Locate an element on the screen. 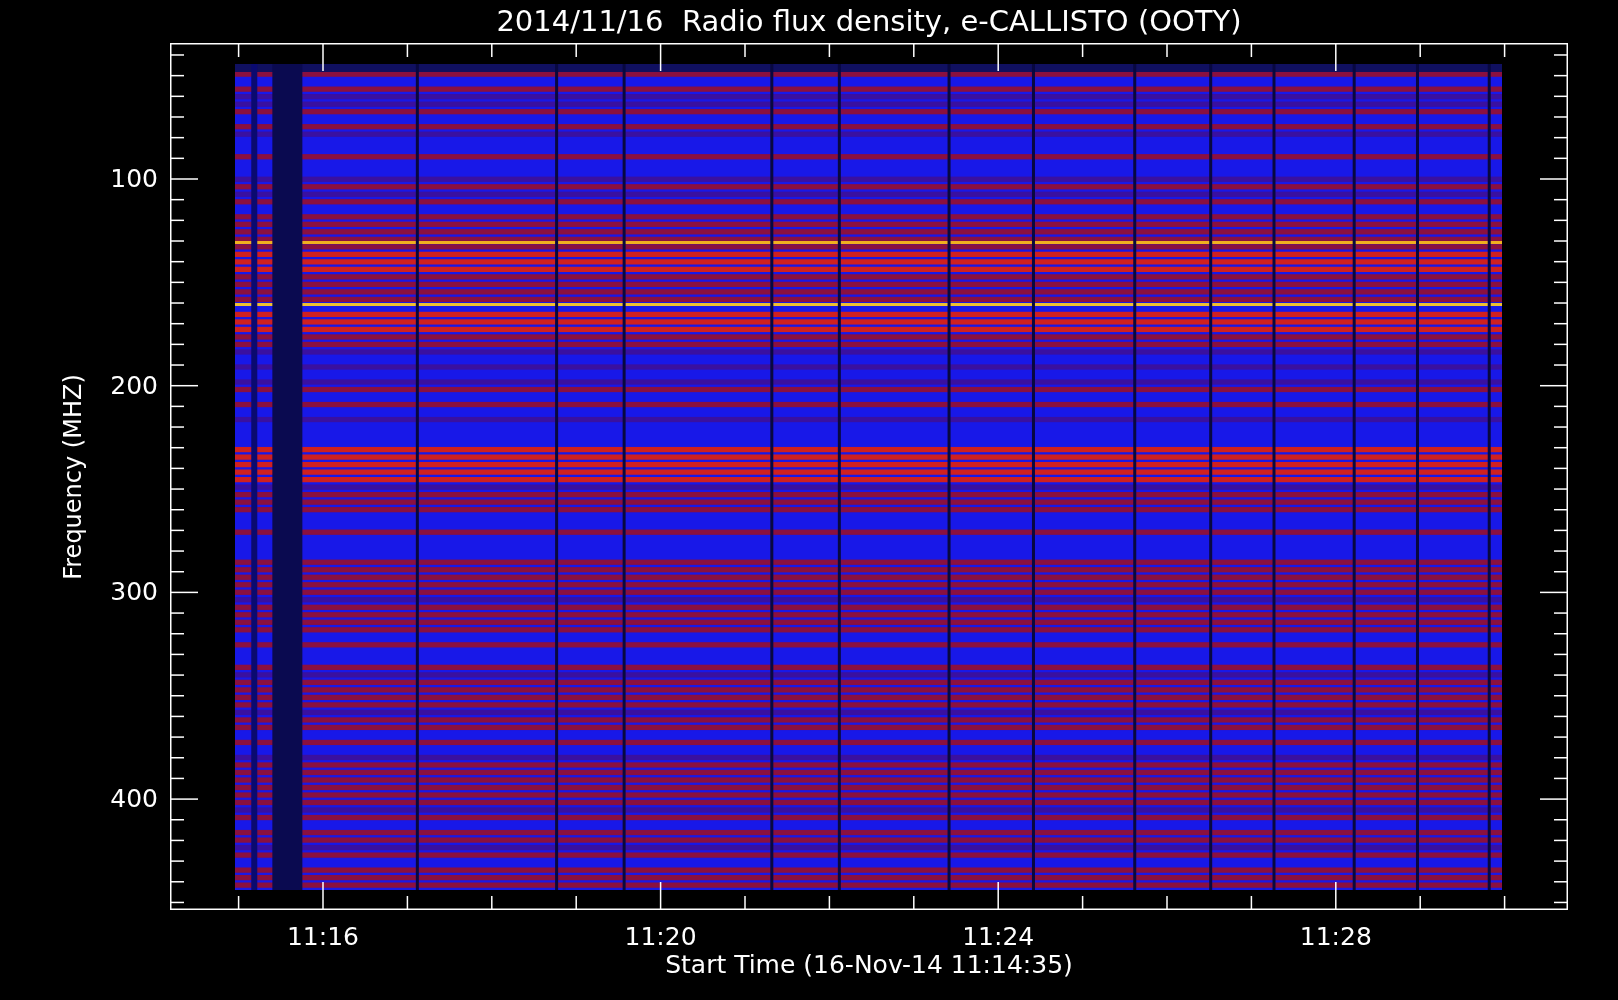  y-tick-label: 300 is located at coordinates (134, 592).